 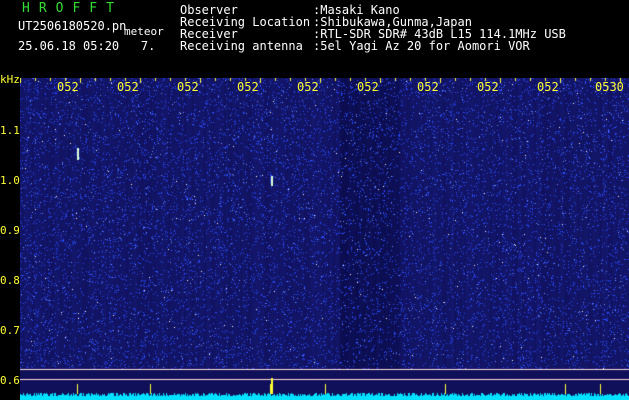 I want to click on mode-label: meteor, so click(x=144, y=31).